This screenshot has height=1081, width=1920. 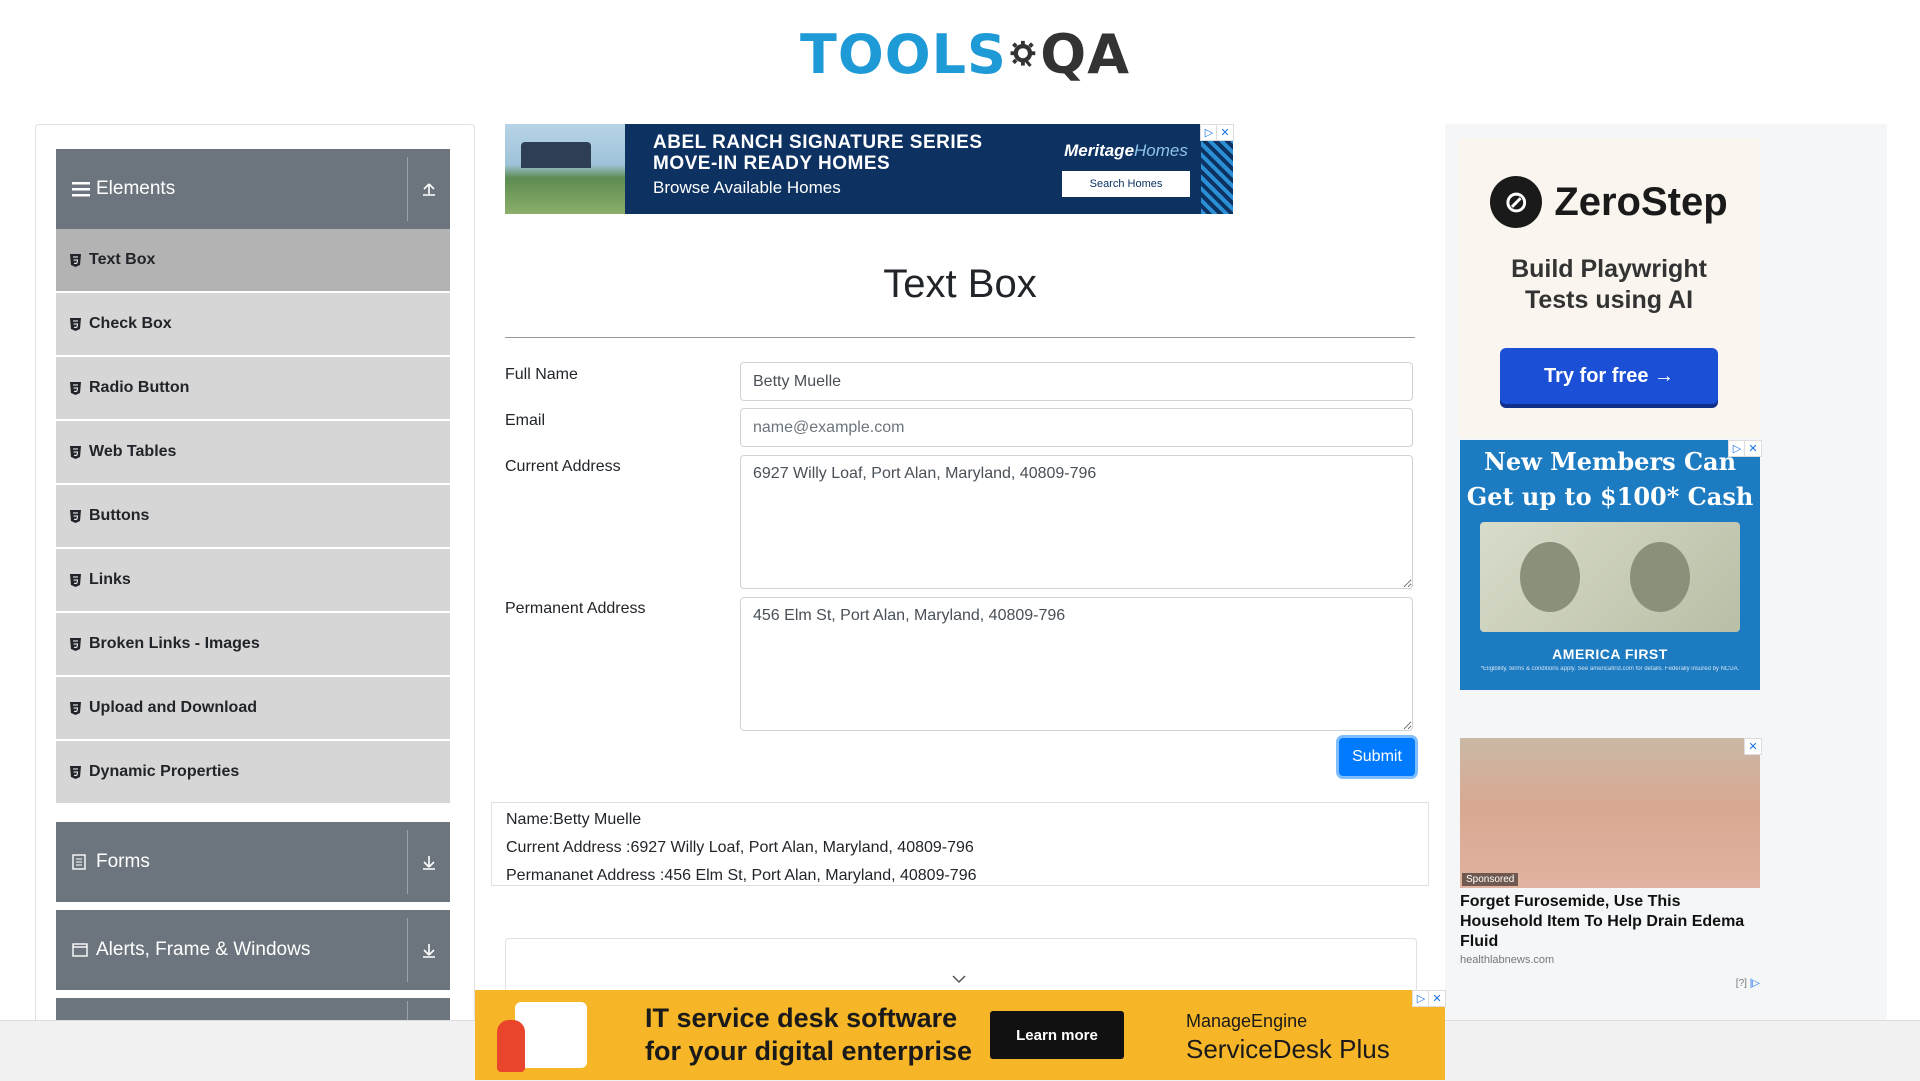 I want to click on logo-qa-text: QA, so click(x=1085, y=54).